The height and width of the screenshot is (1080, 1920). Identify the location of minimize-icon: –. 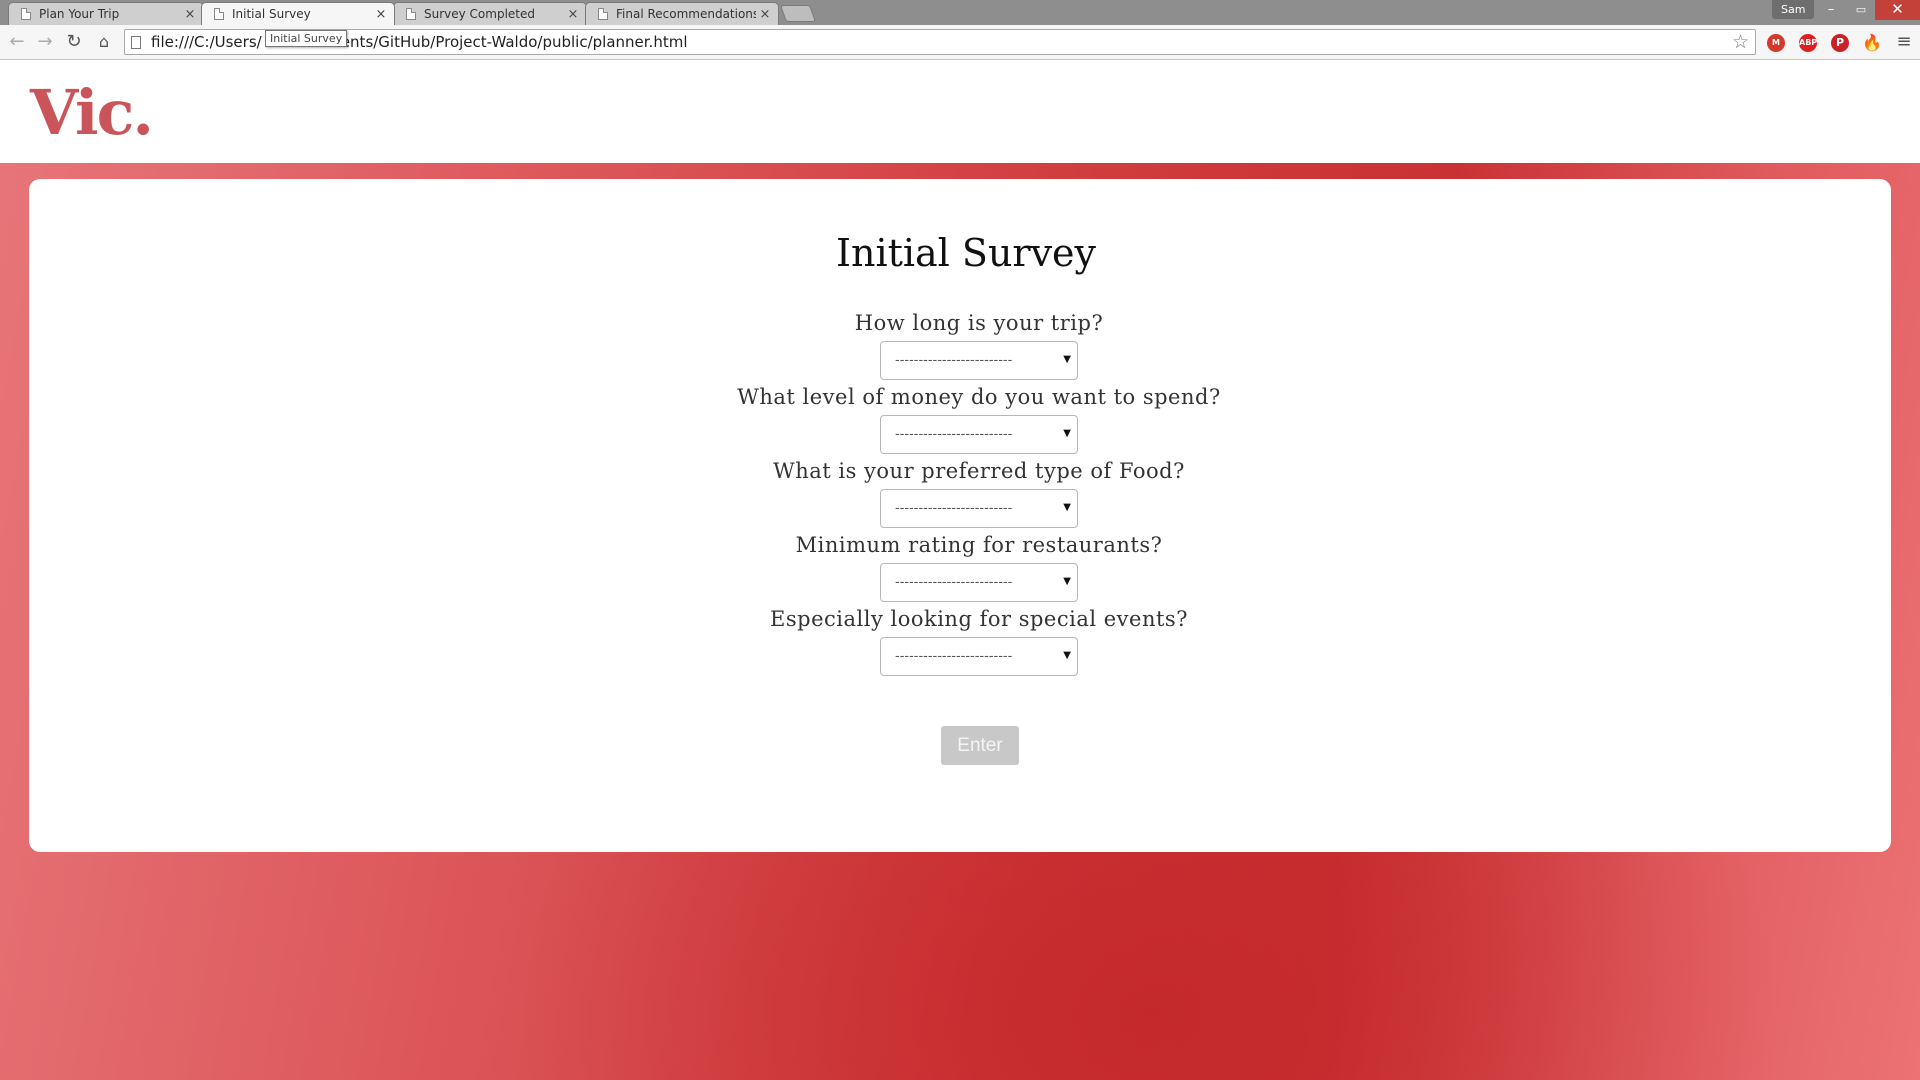
(1831, 10).